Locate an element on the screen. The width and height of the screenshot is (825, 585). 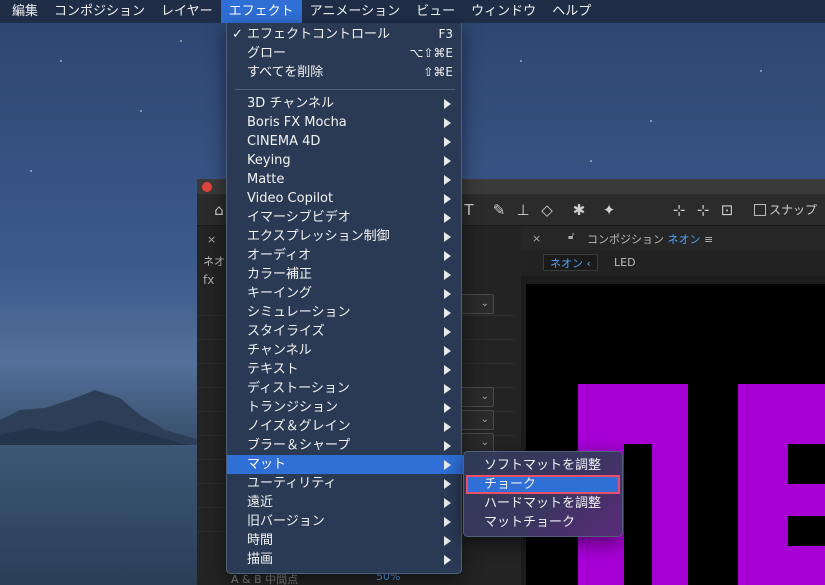
breadcrumb-item: LED is located at coordinates (625, 262).